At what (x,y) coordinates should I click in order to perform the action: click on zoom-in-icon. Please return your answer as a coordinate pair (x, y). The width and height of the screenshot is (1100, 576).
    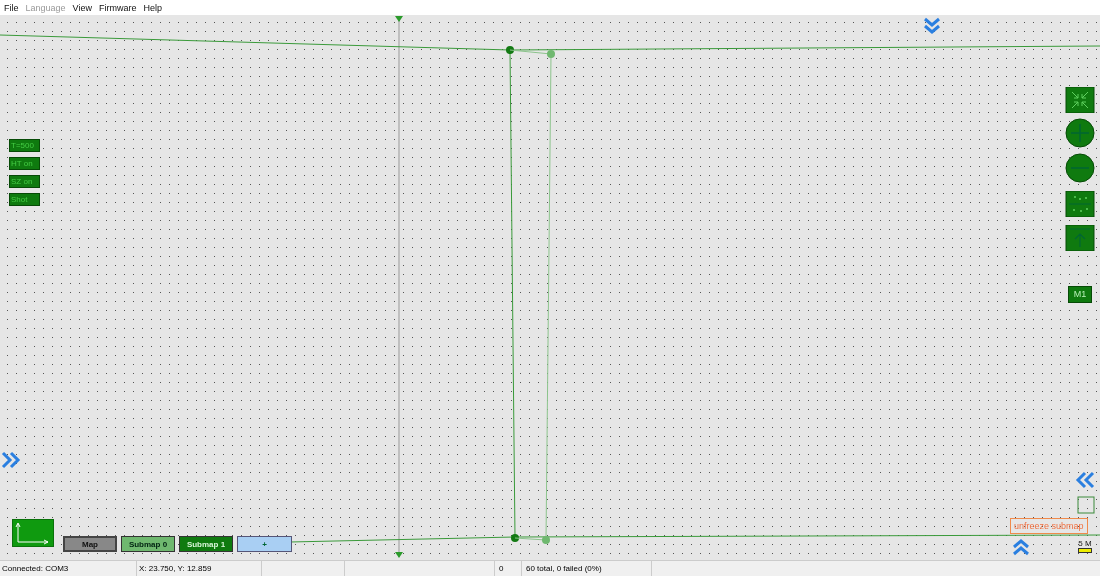
    Looking at the image, I should click on (1080, 133).